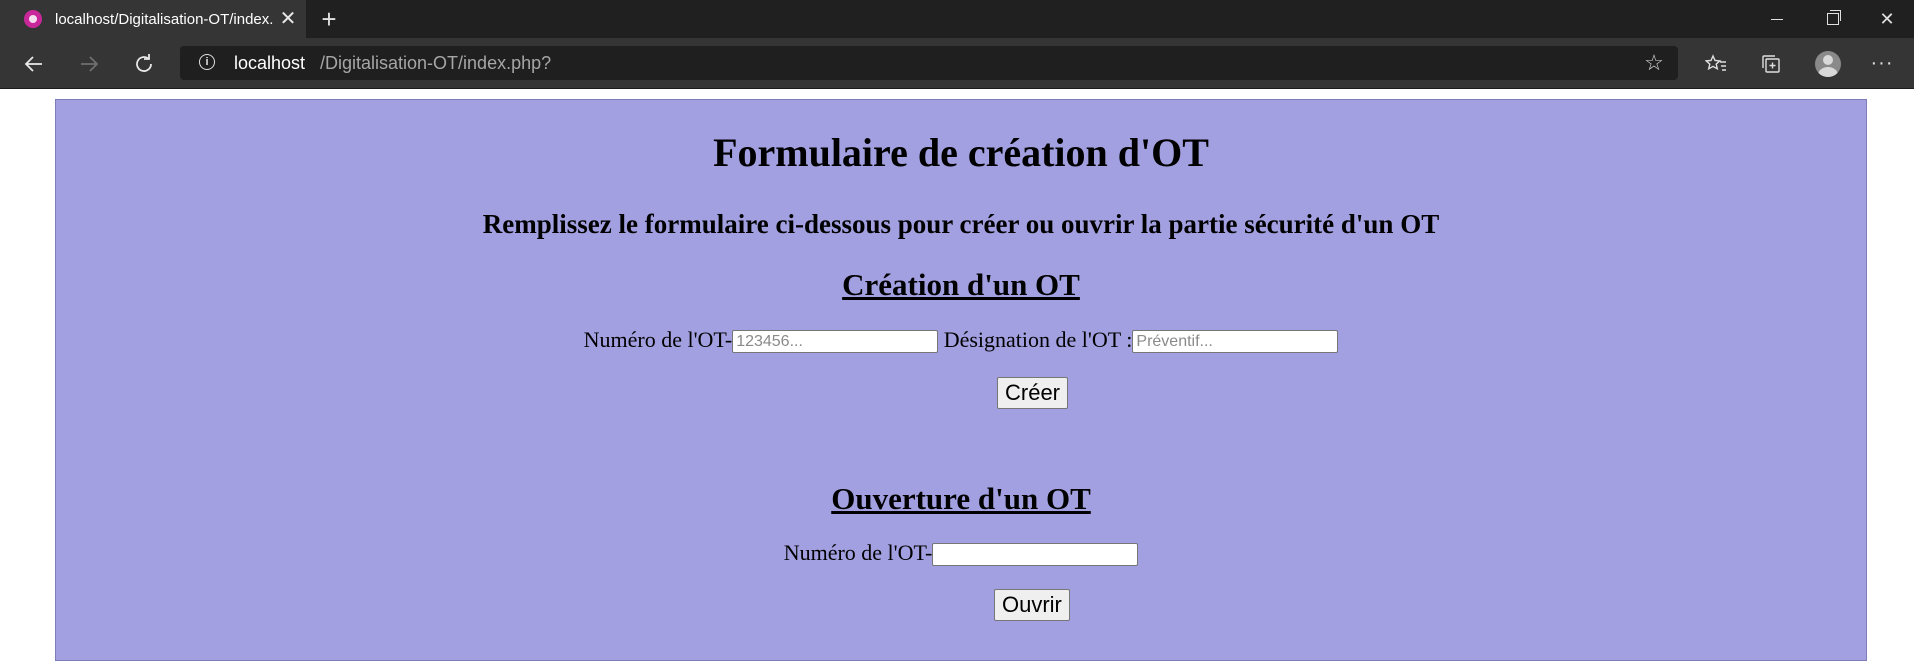  What do you see at coordinates (1828, 63) in the screenshot?
I see `profile-avatar-icon` at bounding box center [1828, 63].